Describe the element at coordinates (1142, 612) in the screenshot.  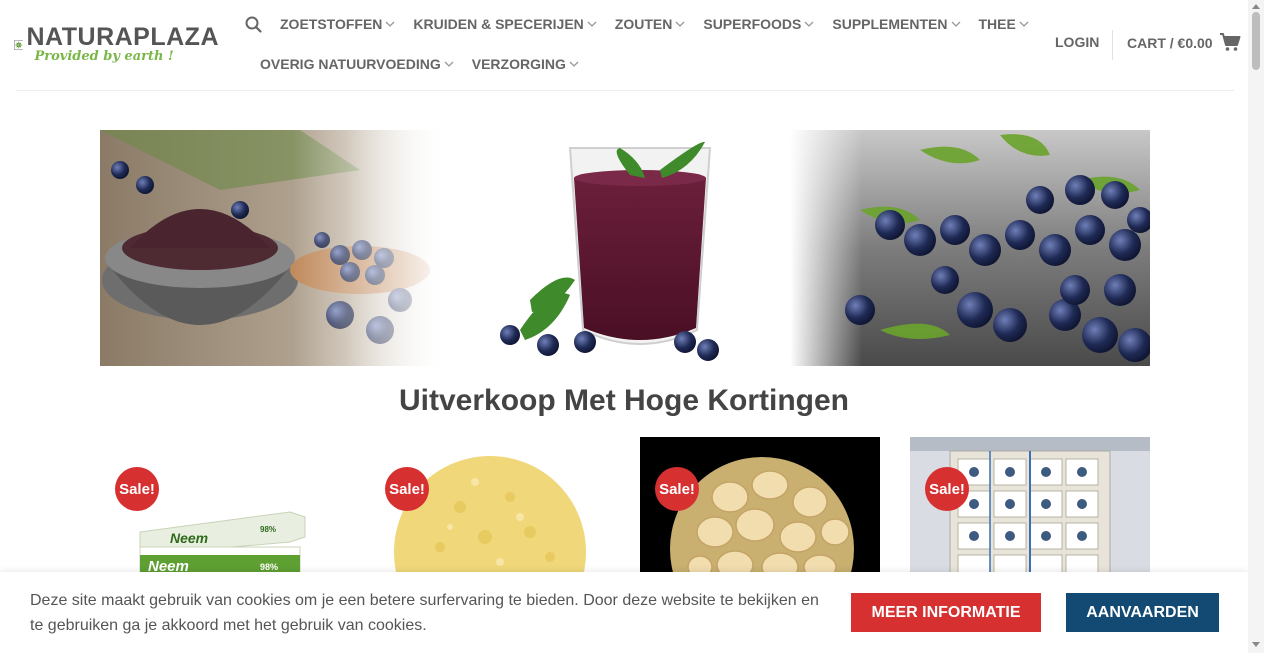
I see `accept-cookies-button: AANVAARDEN` at that location.